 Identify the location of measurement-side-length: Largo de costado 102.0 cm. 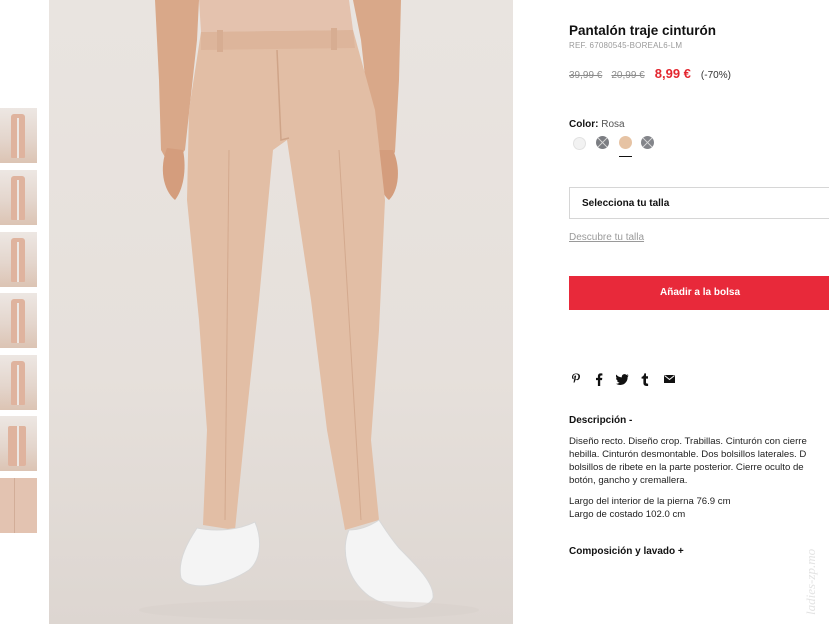
(627, 514).